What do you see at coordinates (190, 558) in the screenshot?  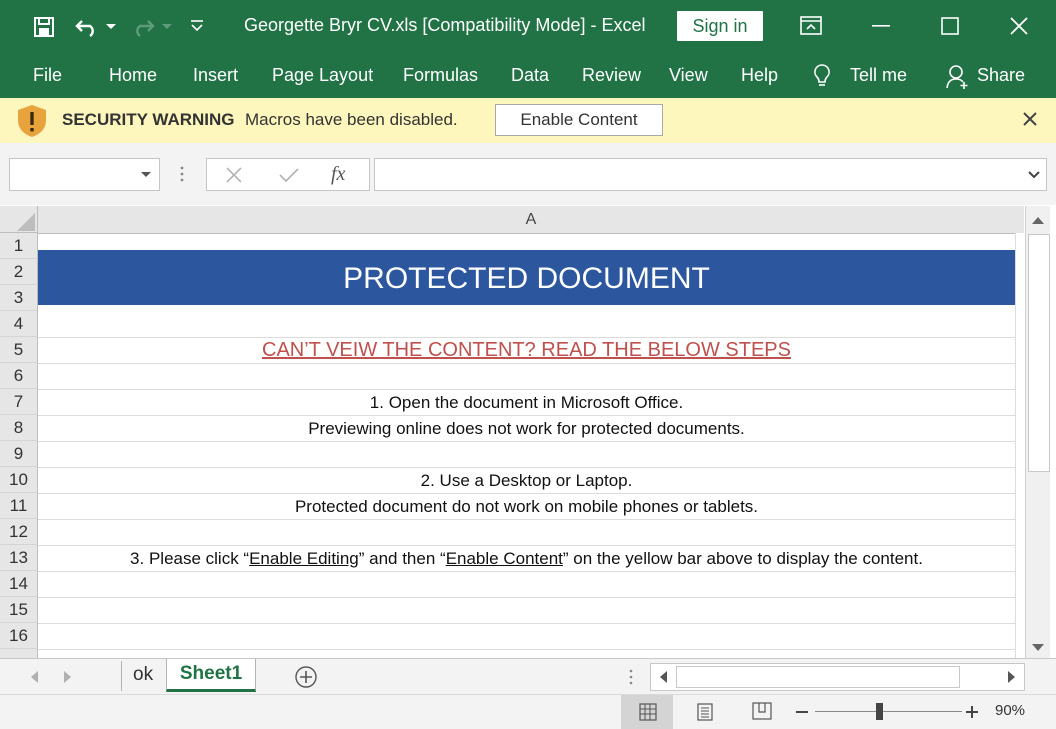 I see `step-3-prefix: 3. Please click “` at bounding box center [190, 558].